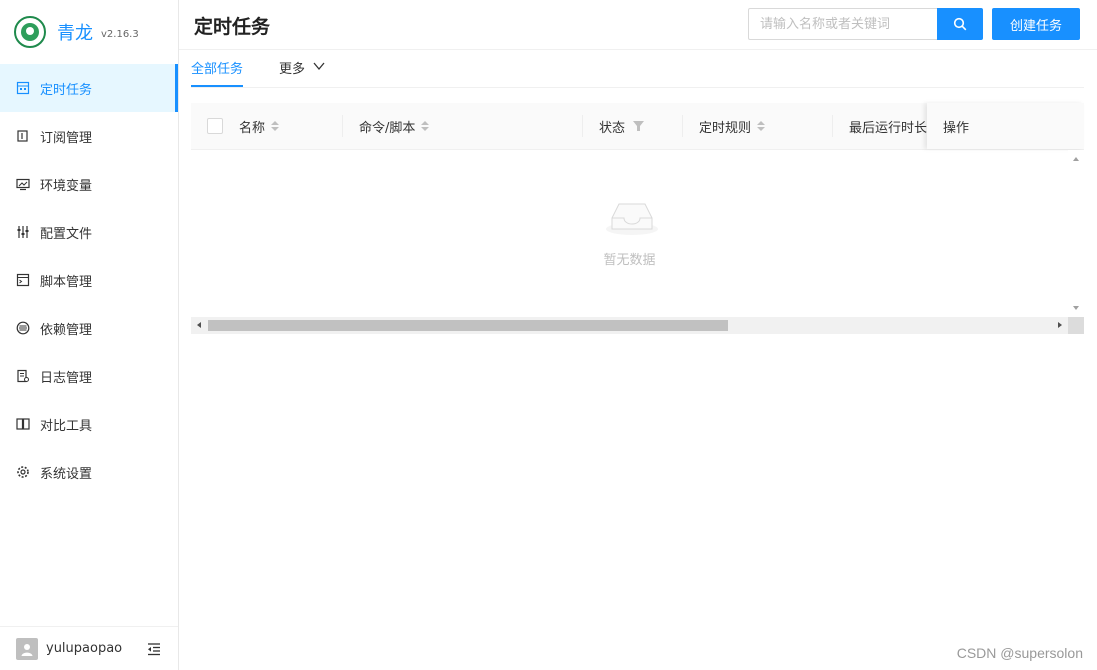 The height and width of the screenshot is (670, 1097). I want to click on diff-icon, so click(23, 424).